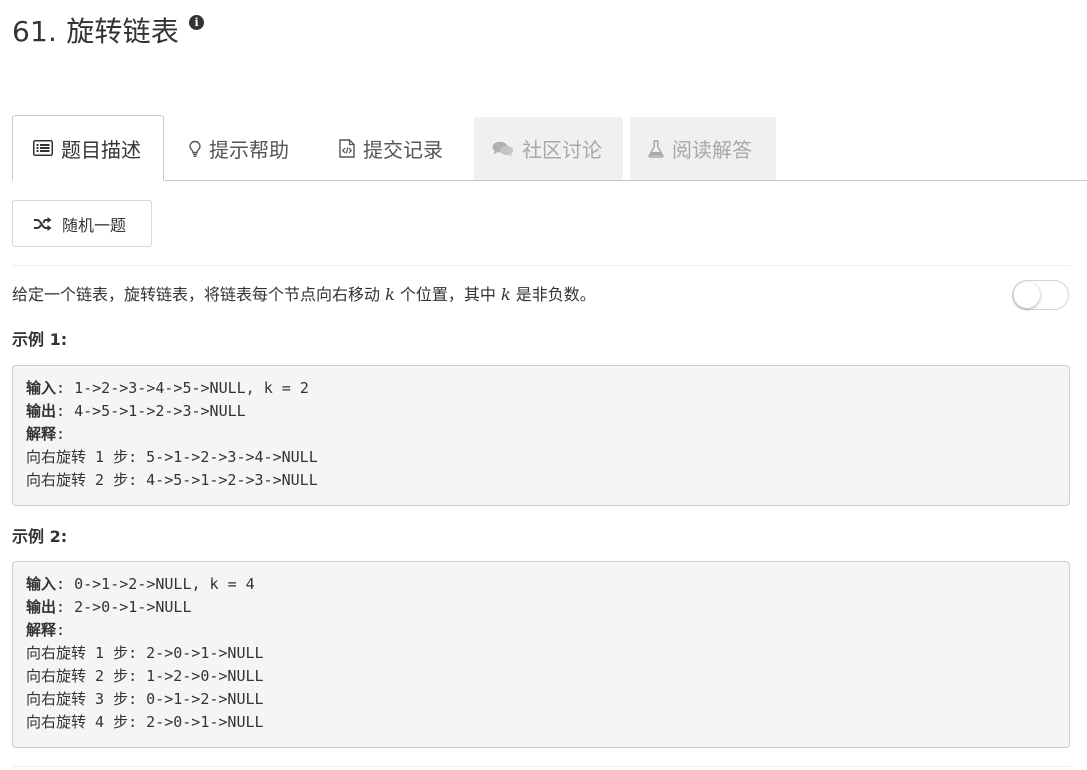 The height and width of the screenshot is (770, 1087). Describe the element at coordinates (347, 148) in the screenshot. I see `code-file-icon` at that location.